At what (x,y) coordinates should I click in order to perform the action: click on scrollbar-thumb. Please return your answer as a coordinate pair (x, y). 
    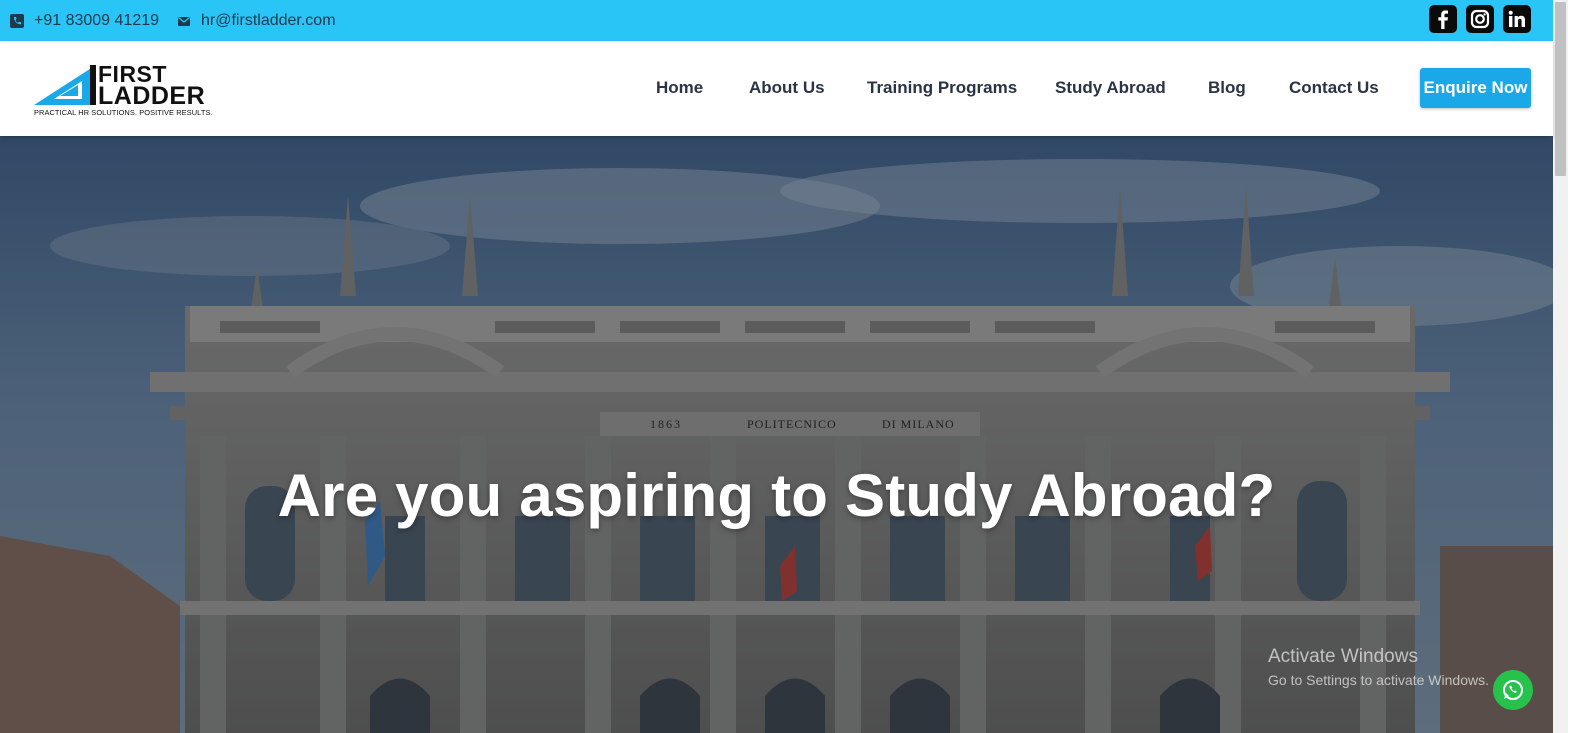
    Looking at the image, I should click on (1560, 89).